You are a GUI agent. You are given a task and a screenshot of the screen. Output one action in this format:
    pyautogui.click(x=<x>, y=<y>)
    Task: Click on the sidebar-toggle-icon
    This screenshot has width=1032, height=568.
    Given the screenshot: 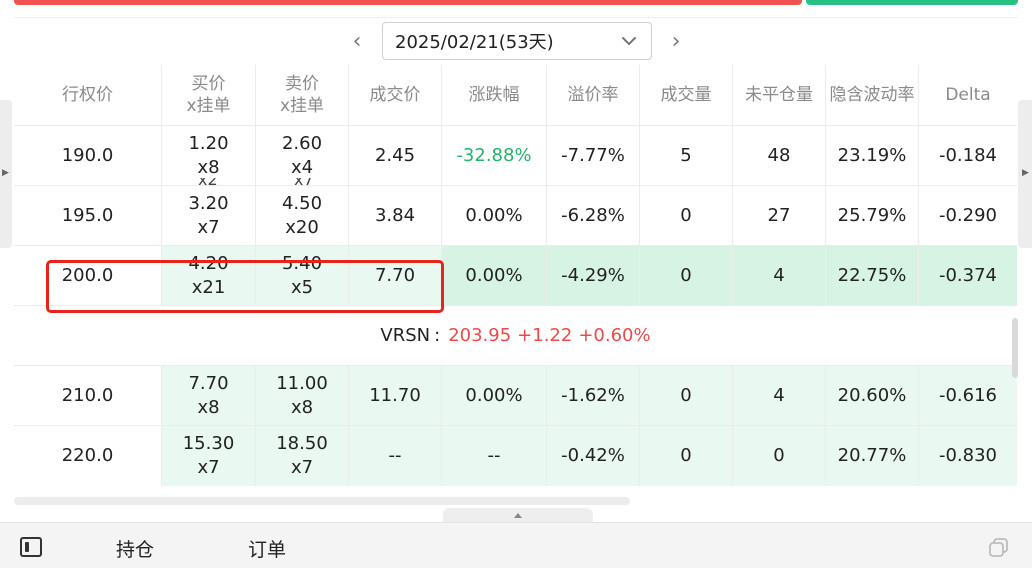 What is the action you would take?
    pyautogui.click(x=31, y=547)
    